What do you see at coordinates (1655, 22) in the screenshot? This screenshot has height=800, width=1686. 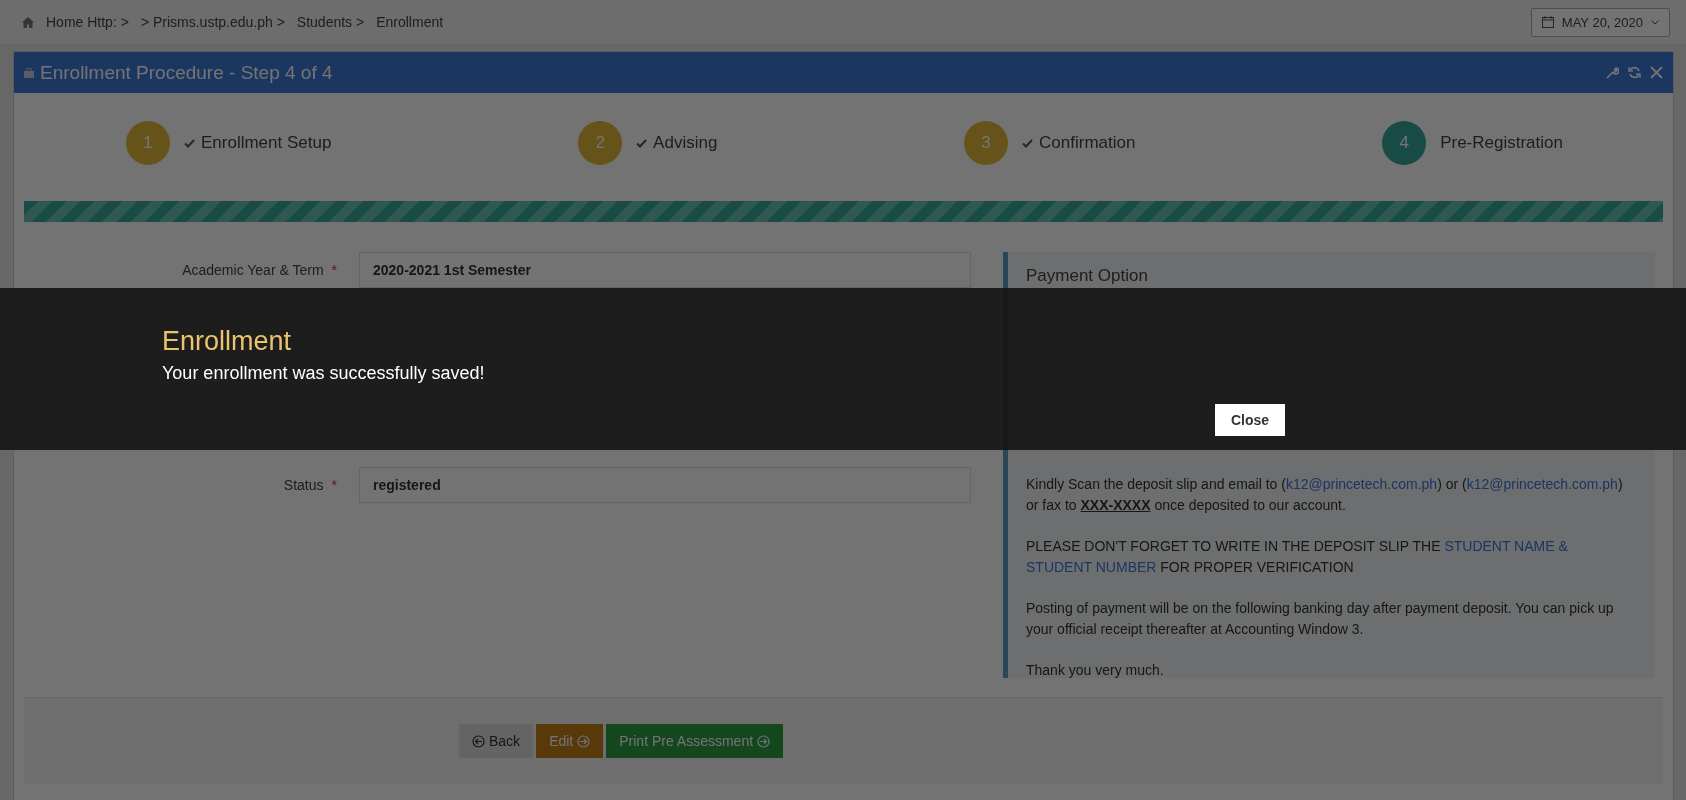 I see `caret-icon` at bounding box center [1655, 22].